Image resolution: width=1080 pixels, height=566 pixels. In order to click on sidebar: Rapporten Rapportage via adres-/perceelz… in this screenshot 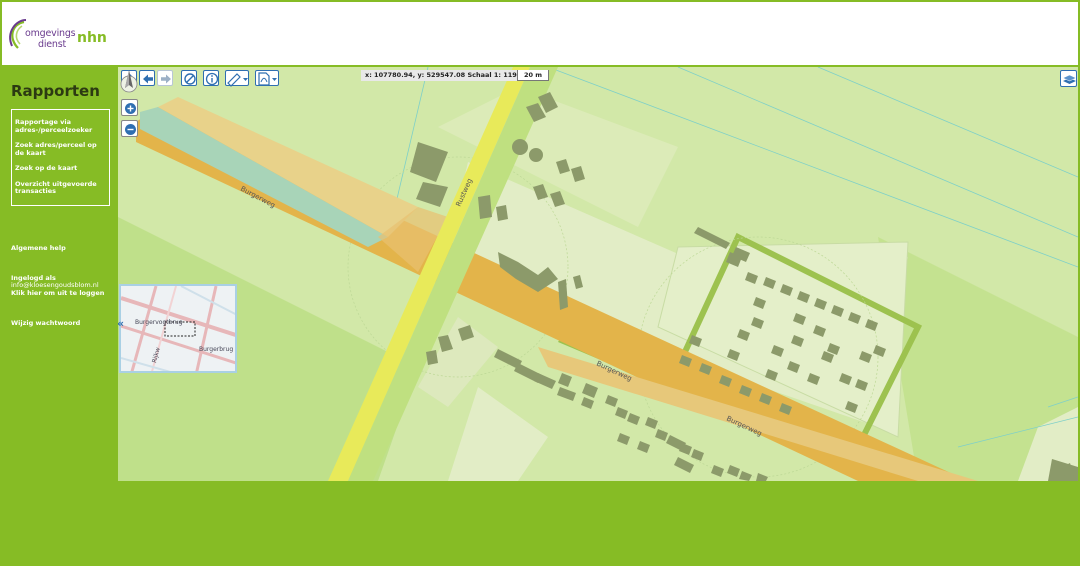, I will do `click(60, 315)`.